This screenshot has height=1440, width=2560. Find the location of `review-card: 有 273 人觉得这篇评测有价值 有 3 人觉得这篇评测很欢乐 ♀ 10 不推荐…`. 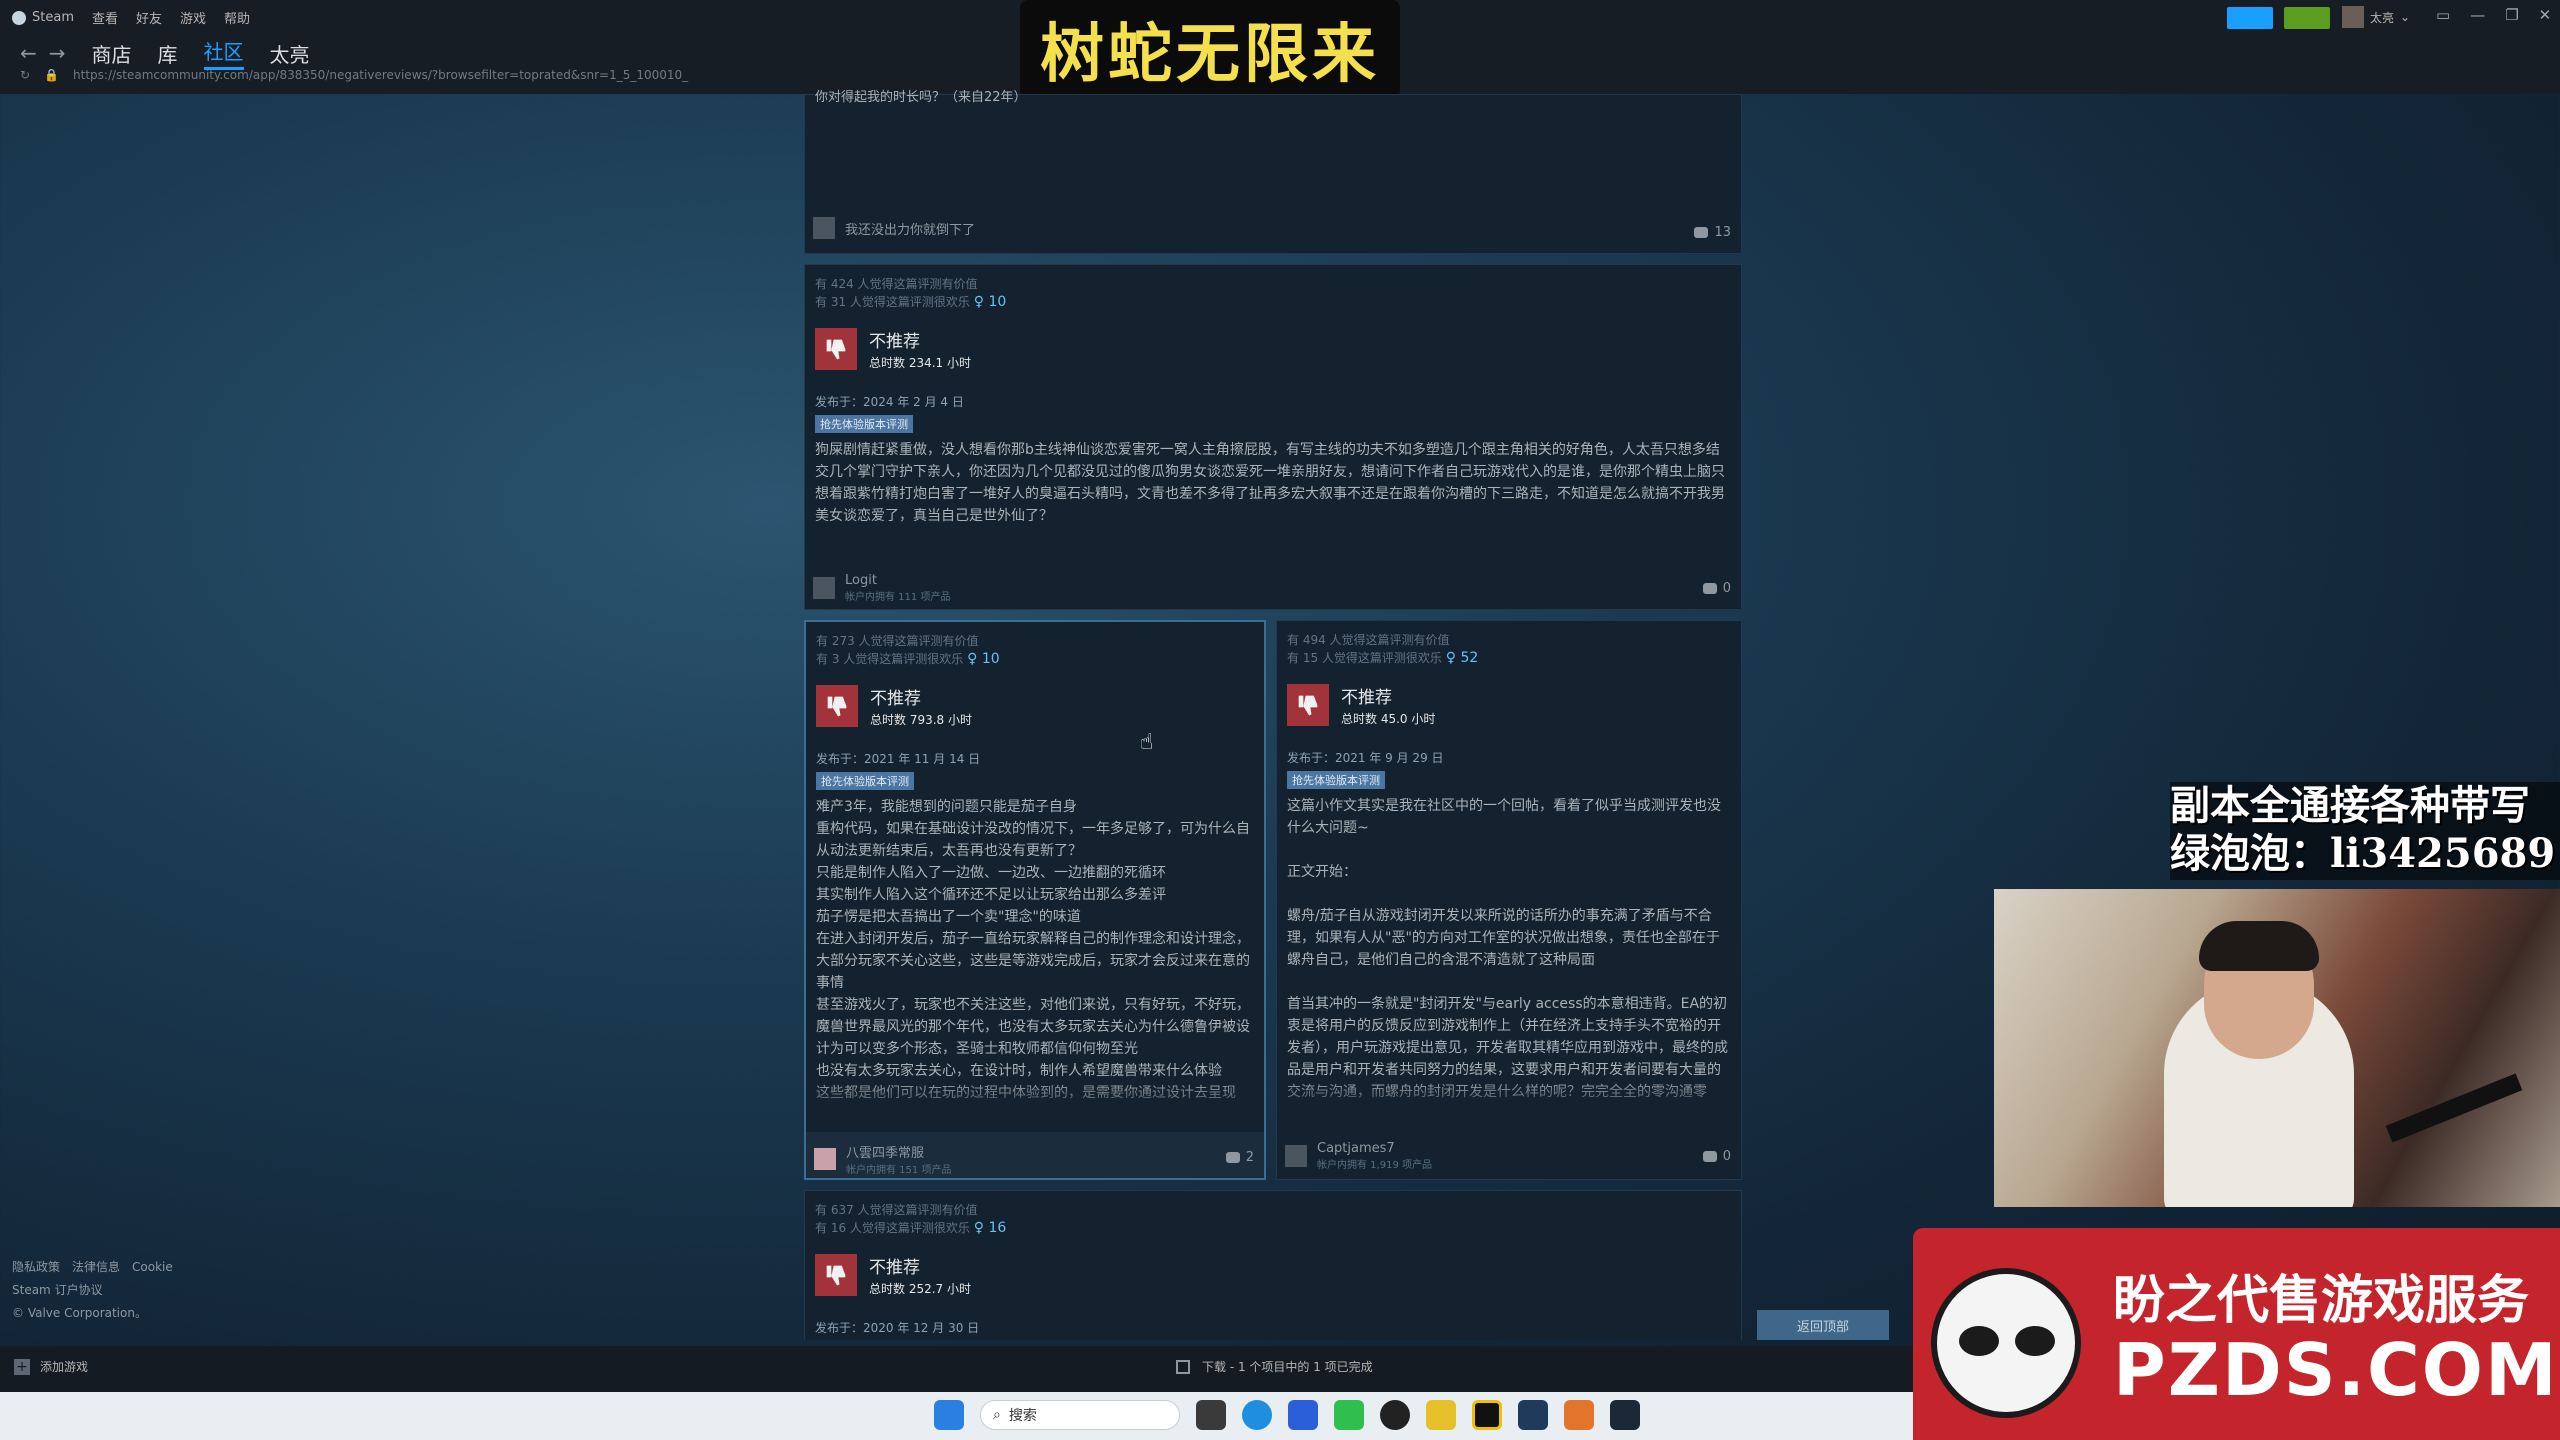

review-card: 有 273 人觉得这篇评测有价值 有 3 人觉得这篇评测很欢乐 ♀ 10 不推荐… is located at coordinates (1035, 900).